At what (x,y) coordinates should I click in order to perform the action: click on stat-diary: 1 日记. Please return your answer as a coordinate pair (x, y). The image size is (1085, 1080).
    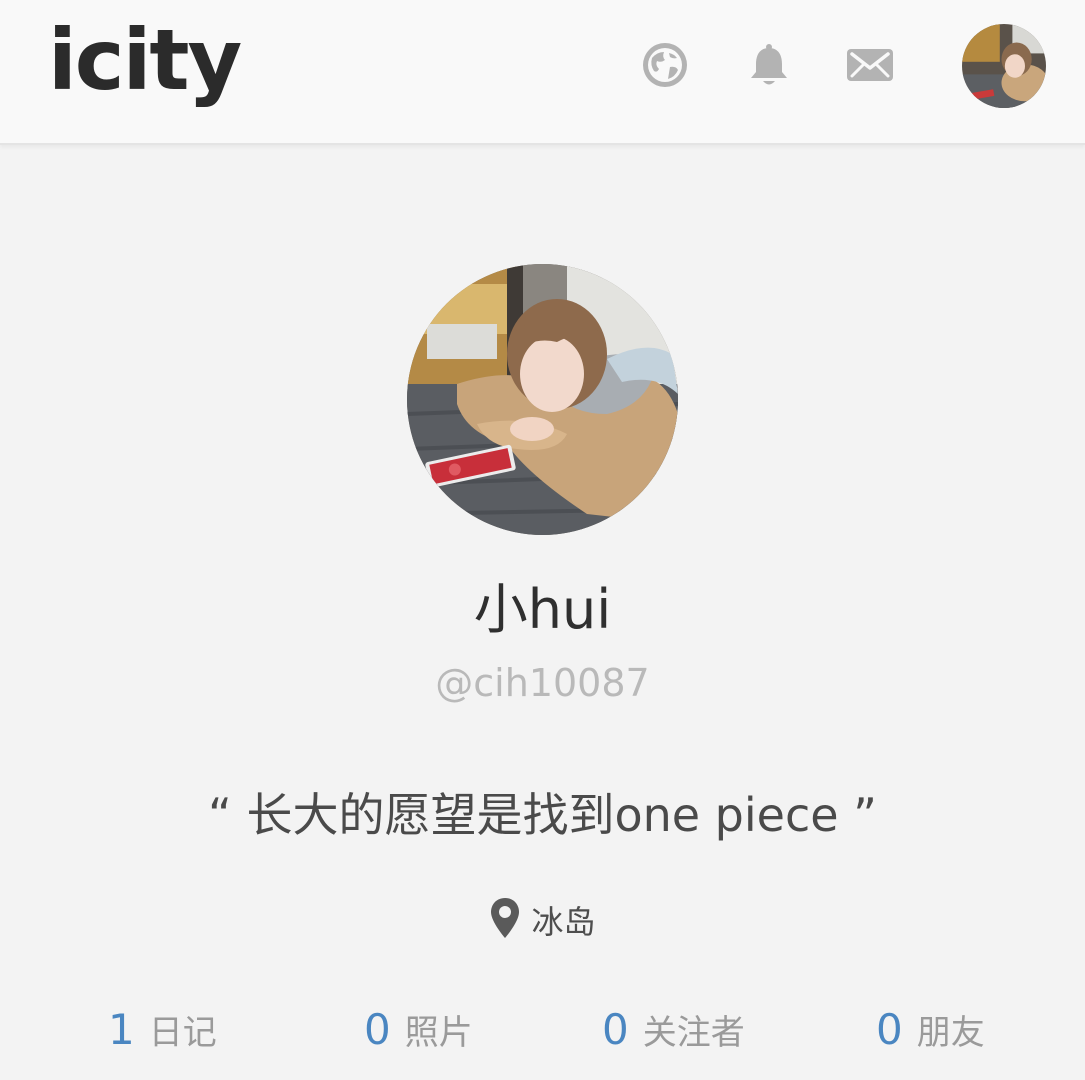
    Looking at the image, I should click on (162, 1030).